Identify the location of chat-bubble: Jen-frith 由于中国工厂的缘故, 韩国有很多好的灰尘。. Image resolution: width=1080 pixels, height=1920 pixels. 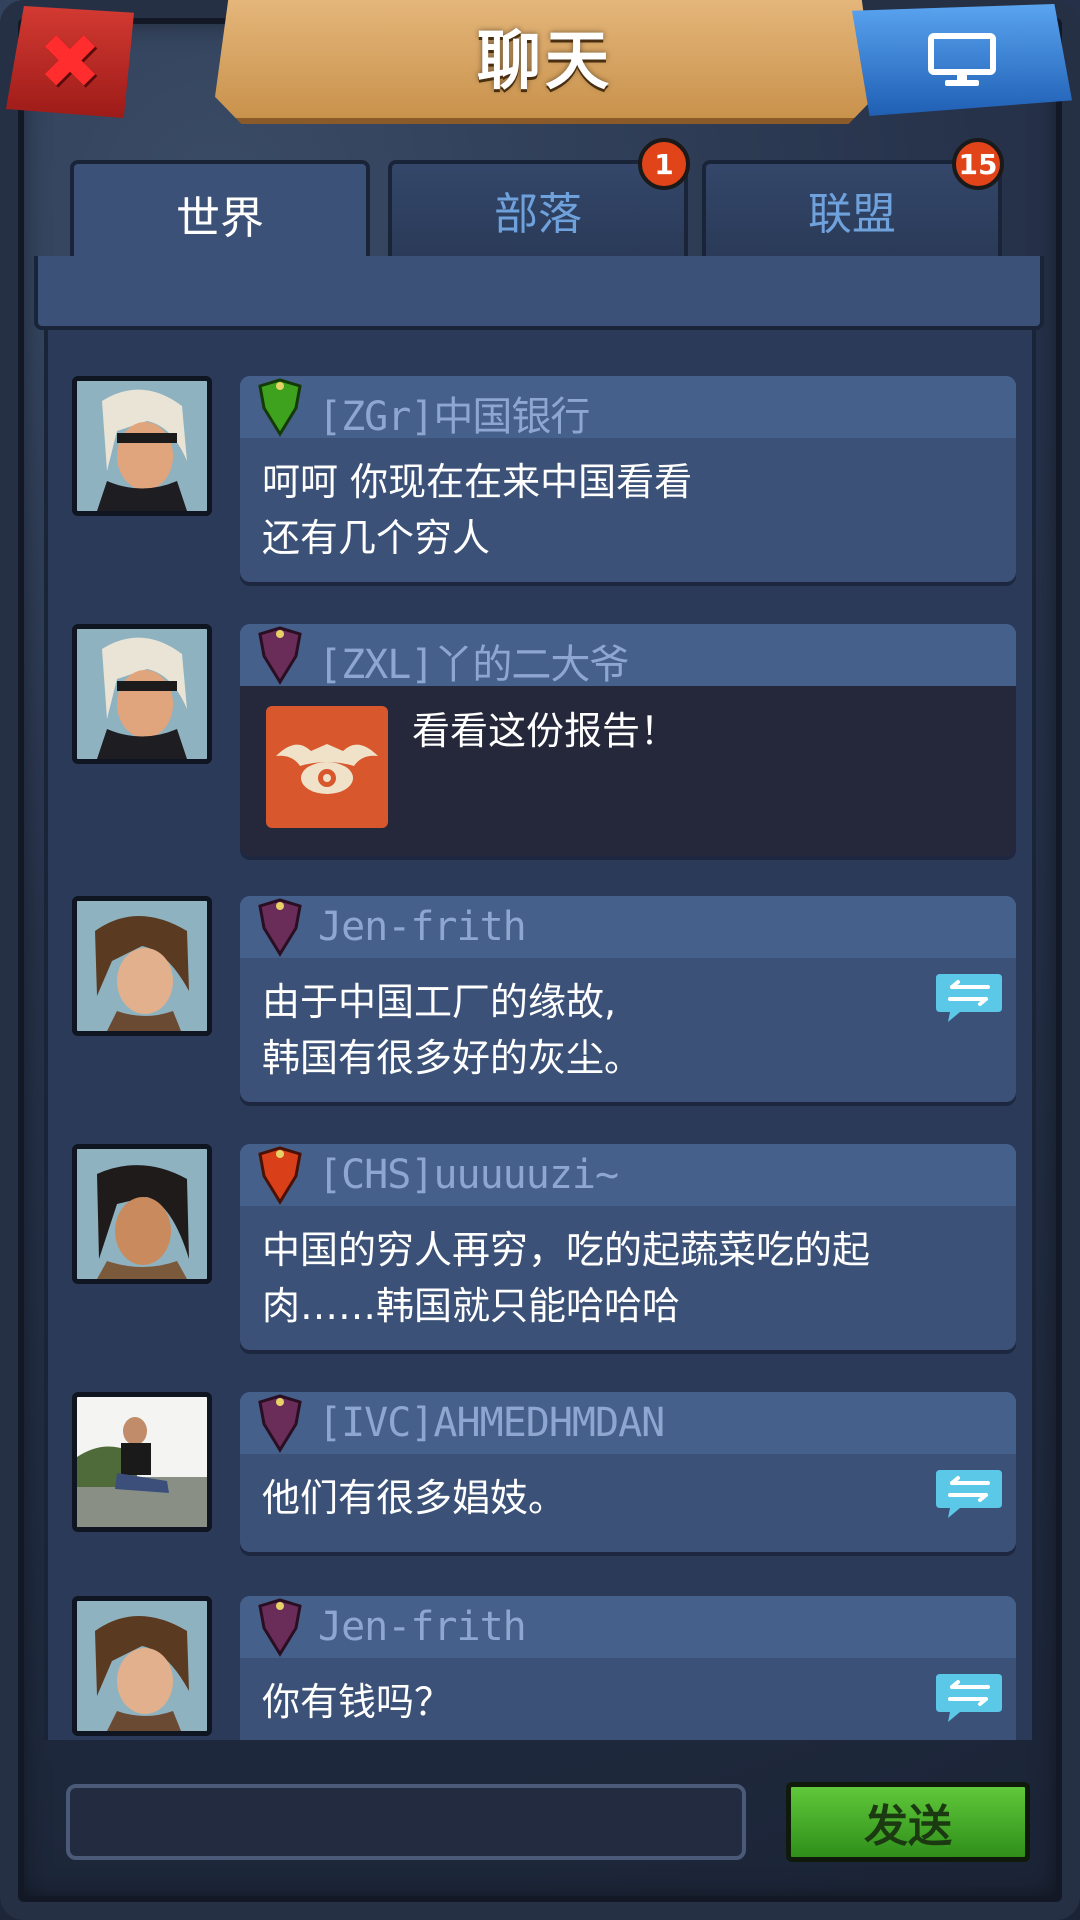
(628, 999).